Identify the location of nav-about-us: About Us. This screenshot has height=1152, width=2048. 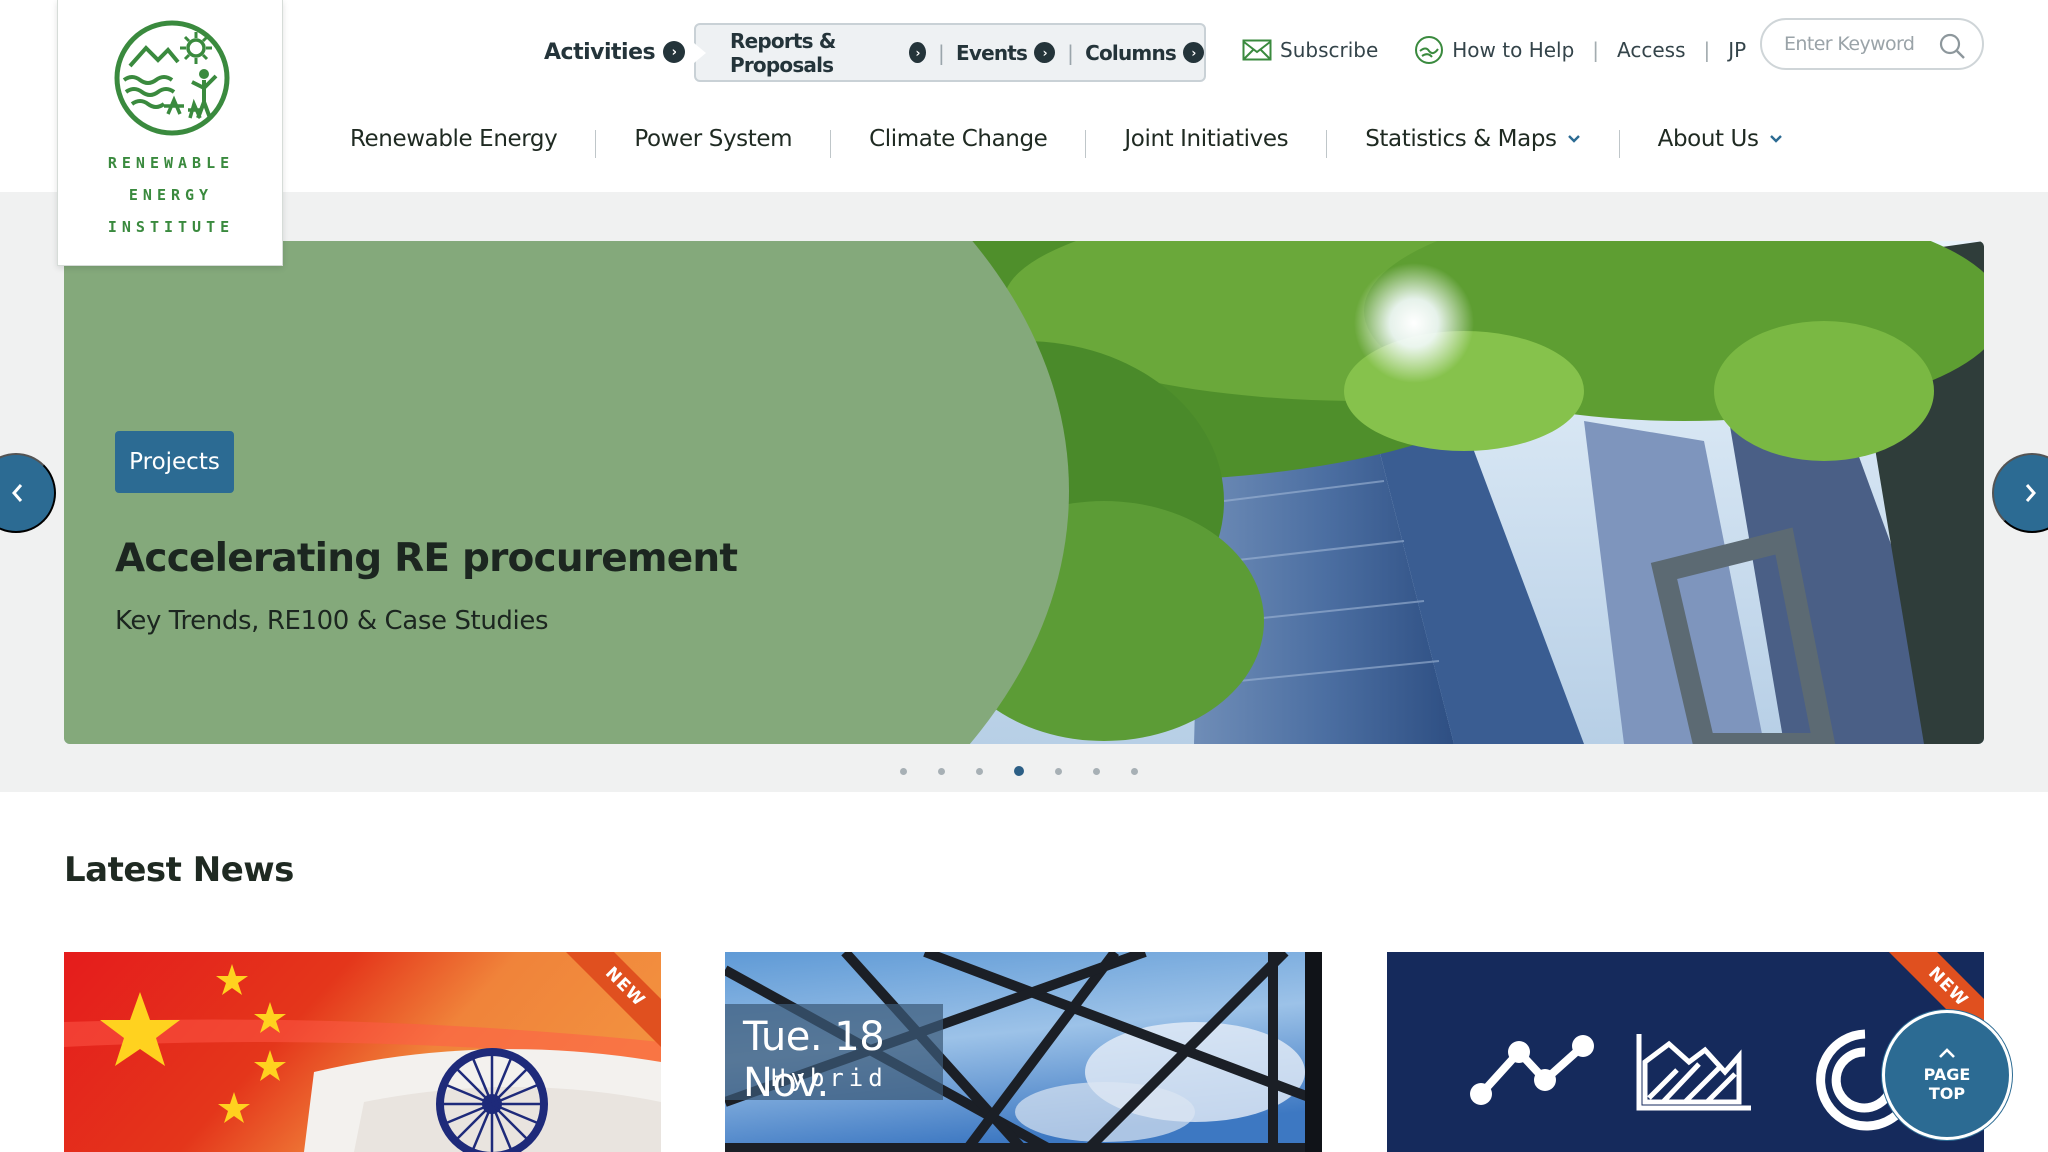
(1720, 139).